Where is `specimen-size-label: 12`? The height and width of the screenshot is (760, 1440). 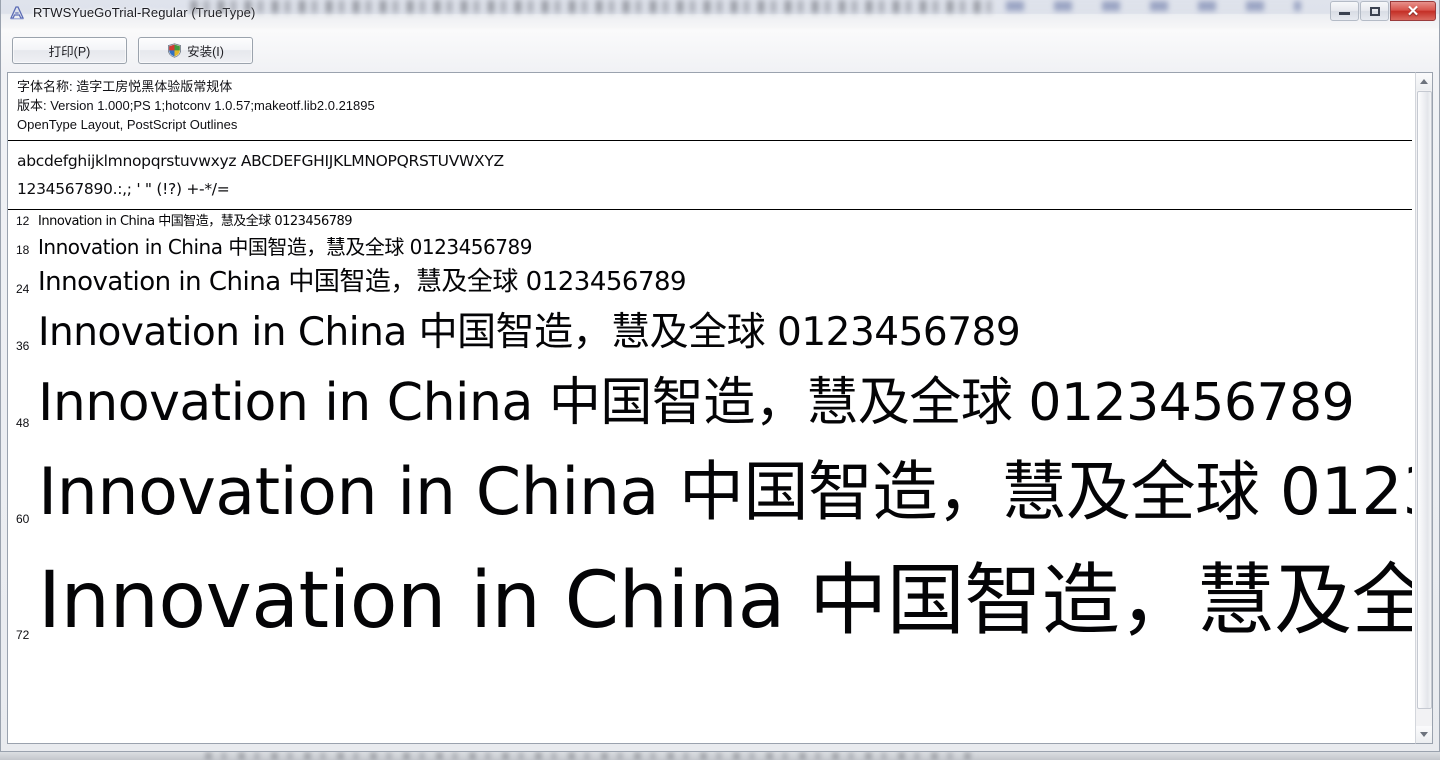 specimen-size-label: 12 is located at coordinates (23, 220).